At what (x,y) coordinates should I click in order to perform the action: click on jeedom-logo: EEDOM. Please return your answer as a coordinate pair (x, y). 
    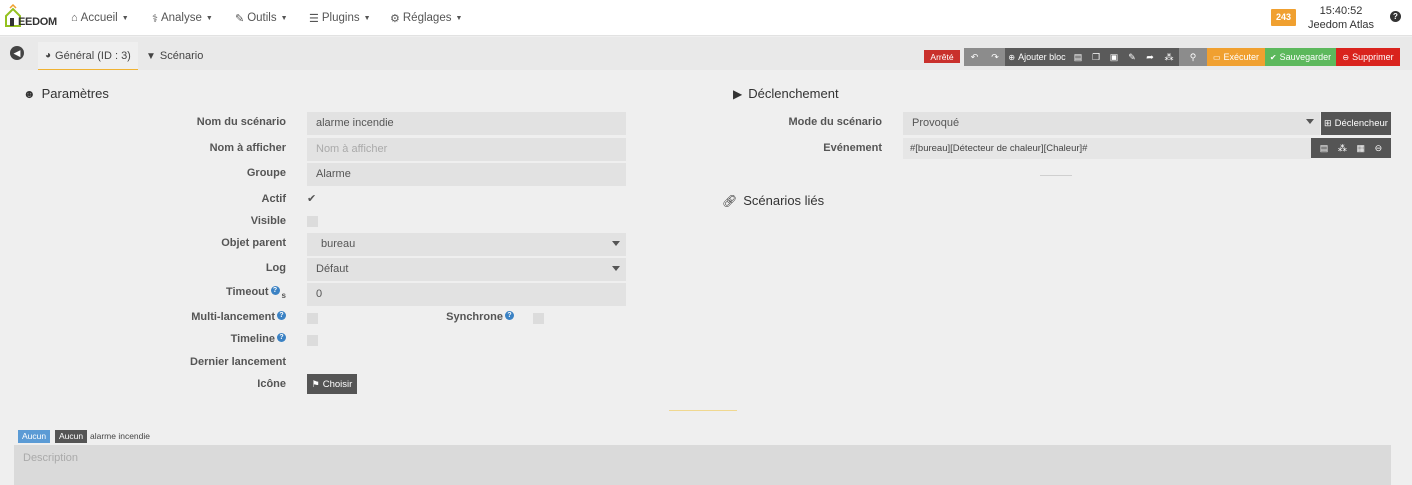
    Looking at the image, I should click on (31, 17).